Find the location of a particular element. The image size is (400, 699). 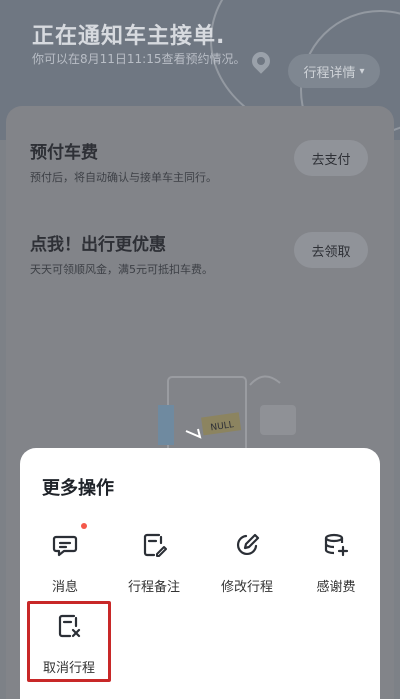

note-edit-icon is located at coordinates (155, 545).